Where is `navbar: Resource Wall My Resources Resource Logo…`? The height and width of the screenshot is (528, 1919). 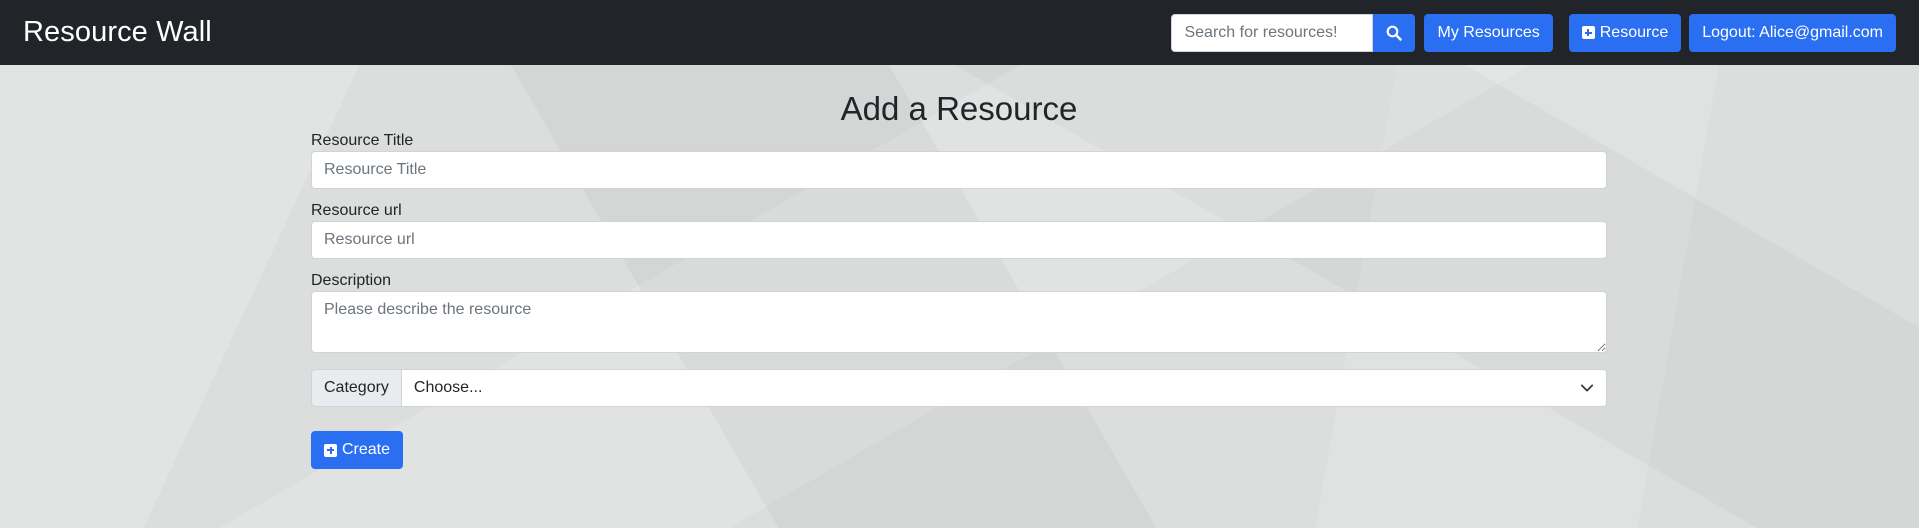 navbar: Resource Wall My Resources Resource Logo… is located at coordinates (959, 32).